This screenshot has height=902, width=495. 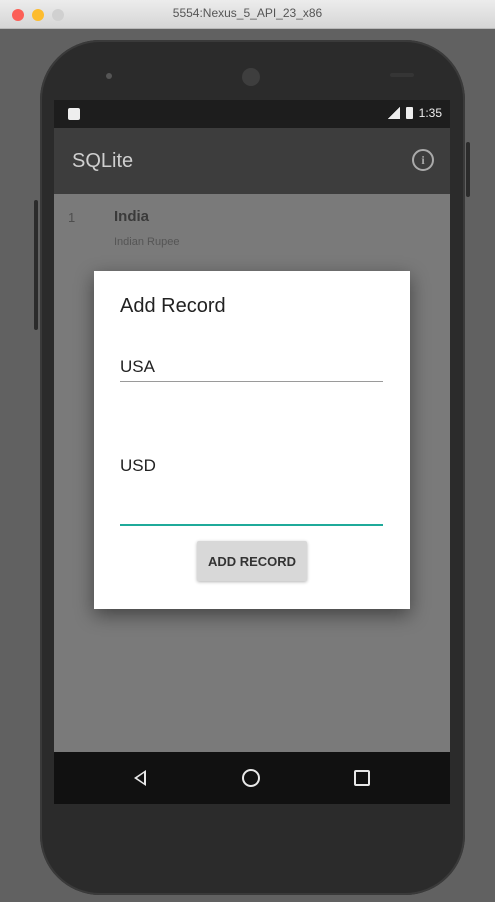 I want to click on currency-field: USD, so click(x=251, y=491).